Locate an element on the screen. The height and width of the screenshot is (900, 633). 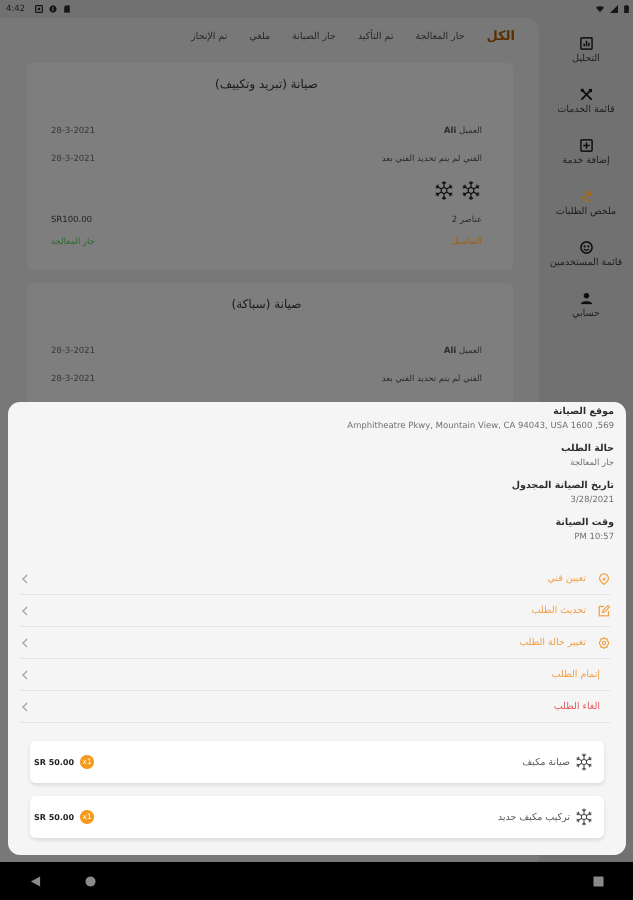
wifi-icon is located at coordinates (600, 9).